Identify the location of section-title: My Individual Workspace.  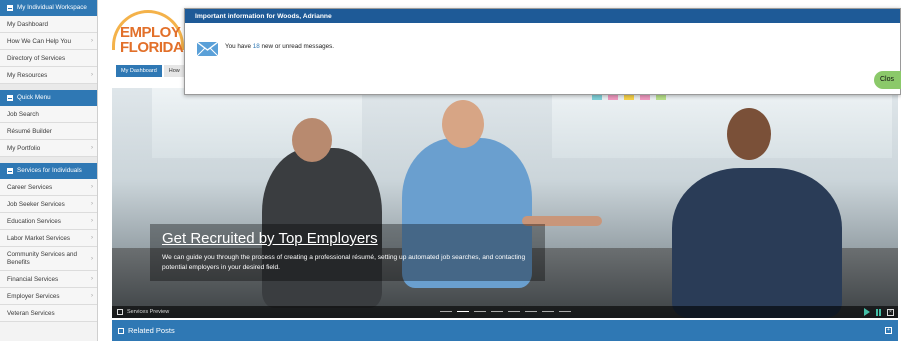
(52, 7).